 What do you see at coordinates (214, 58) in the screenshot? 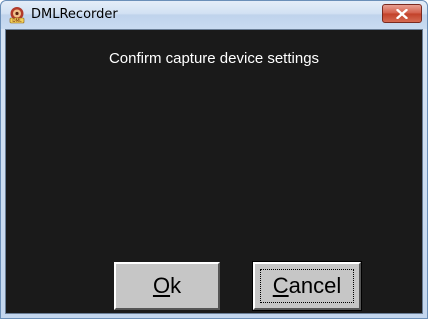
I see `dialog-prompt: Confirm capture device settings` at bounding box center [214, 58].